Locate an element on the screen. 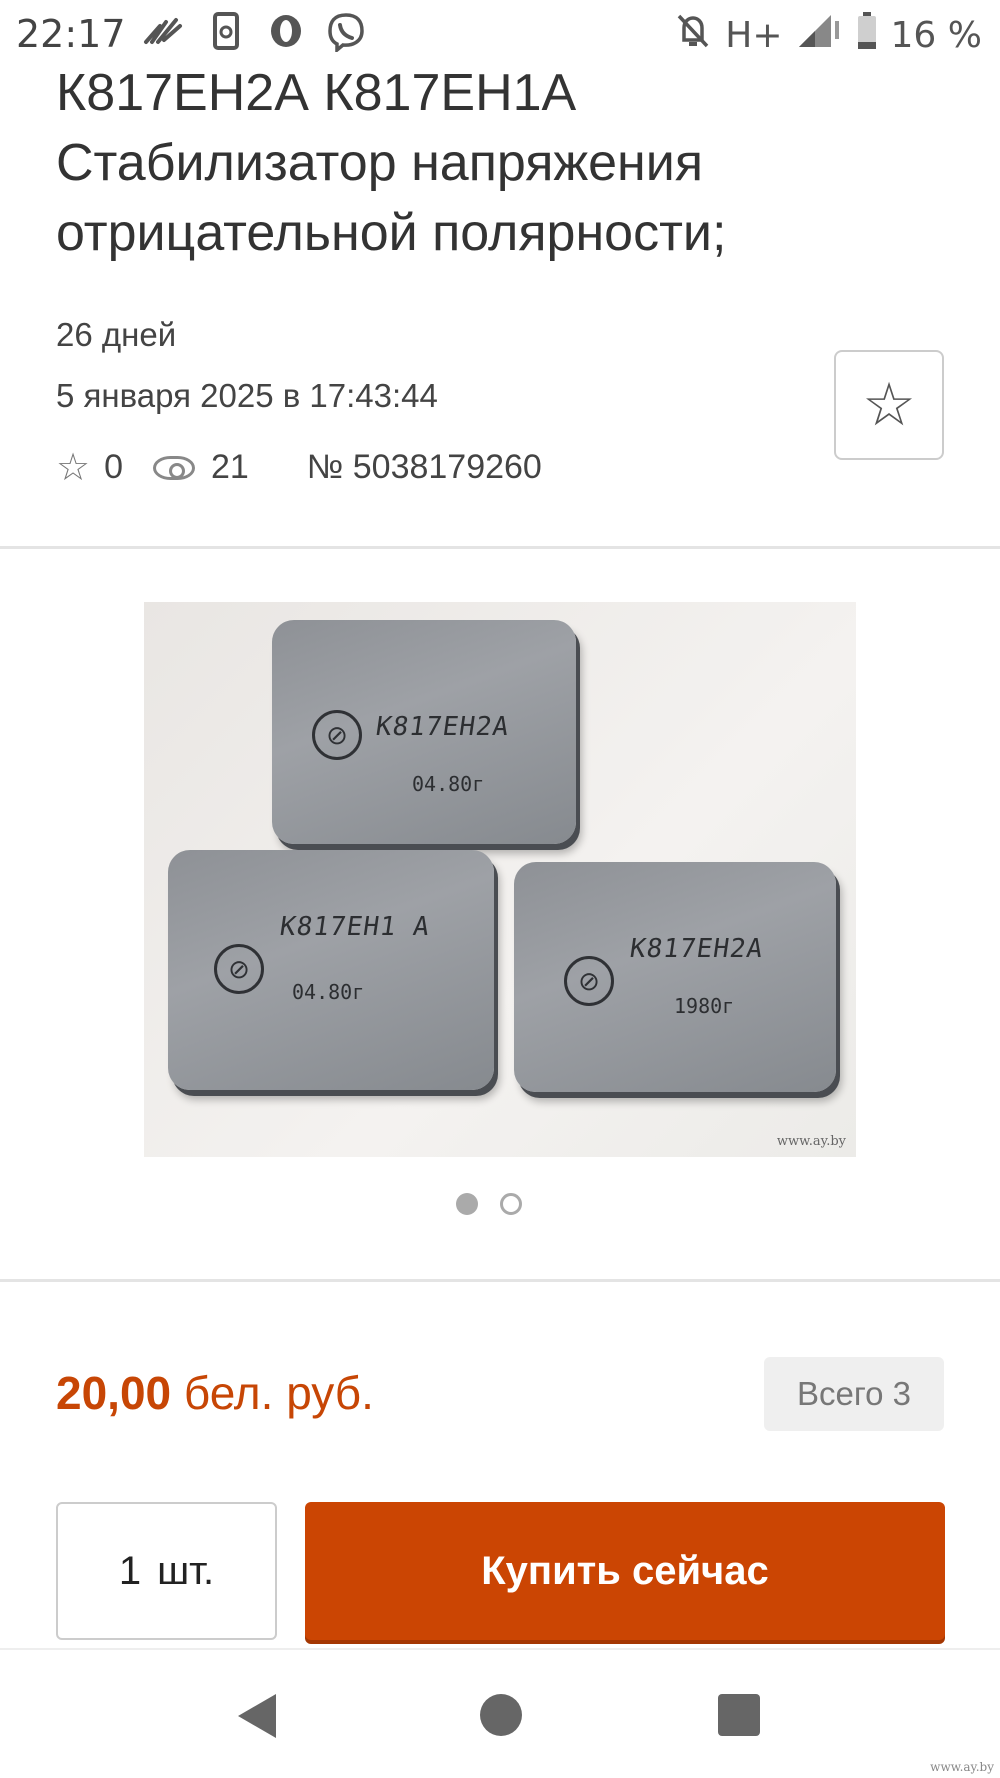 The width and height of the screenshot is (1000, 1778). title-line-models: К817ЕН2А К817ЕН1А is located at coordinates (316, 93).